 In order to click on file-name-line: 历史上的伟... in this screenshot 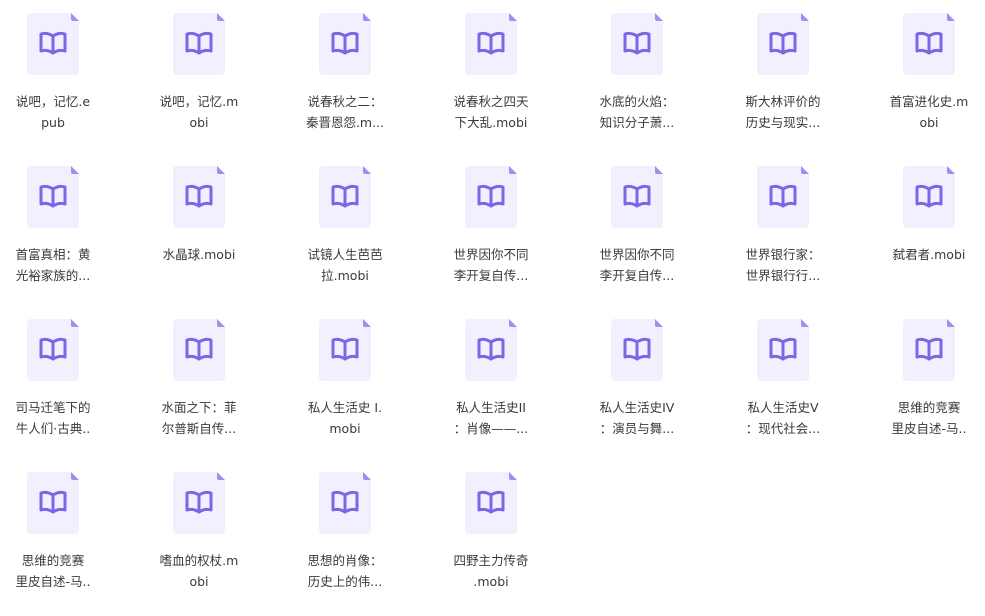, I will do `click(345, 581)`.